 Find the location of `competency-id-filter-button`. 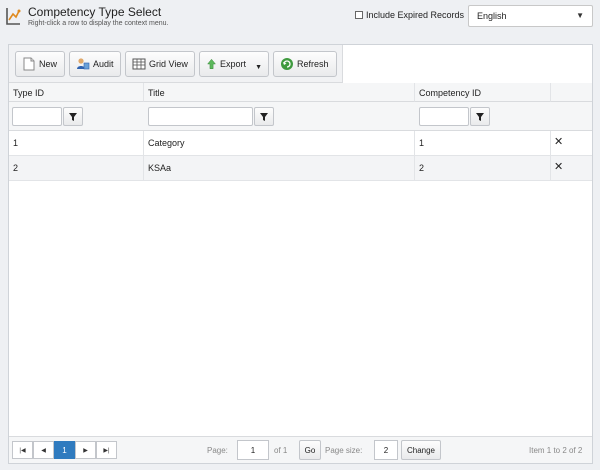

competency-id-filter-button is located at coordinates (480, 116).